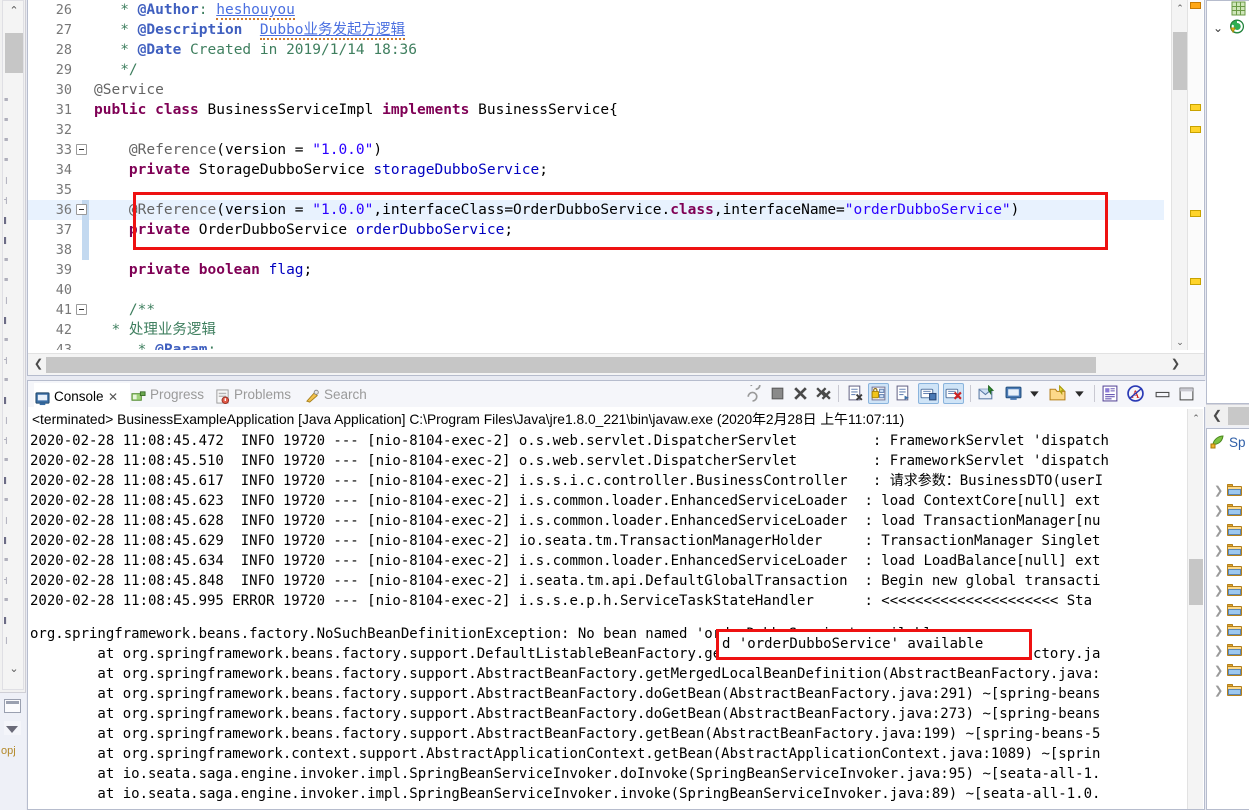  Describe the element at coordinates (596, 10) in the screenshot. I see `code-line: 26 * @Author: heshouyou` at that location.